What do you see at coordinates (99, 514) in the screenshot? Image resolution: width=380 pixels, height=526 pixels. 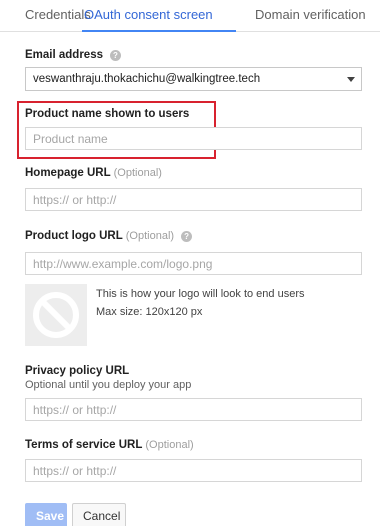 I see `cancel-button: Cancel` at bounding box center [99, 514].